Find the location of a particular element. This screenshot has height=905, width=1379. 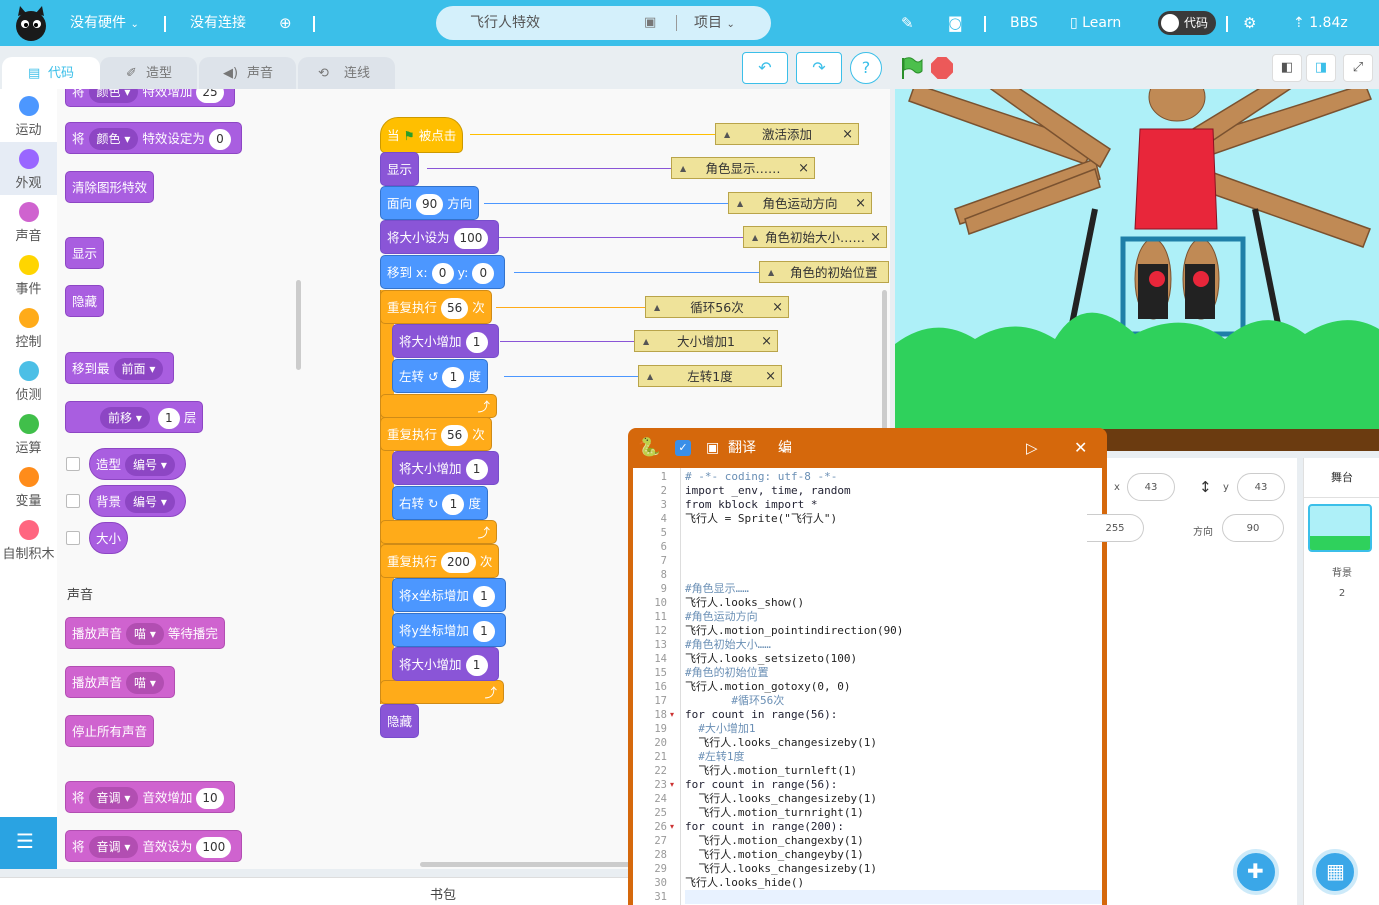

palette-block-play-until-done: 播放声音喵 ▾ 等待播完 is located at coordinates (145, 633).